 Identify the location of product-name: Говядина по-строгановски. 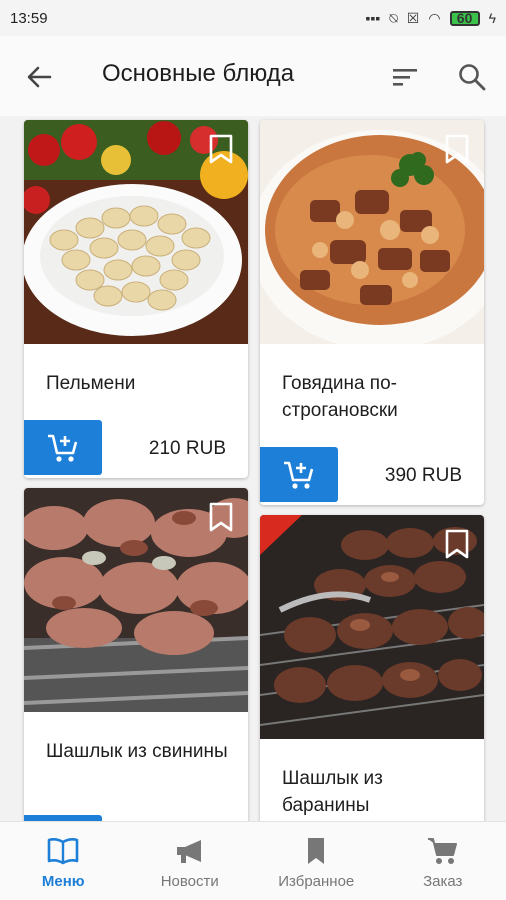
(340, 397).